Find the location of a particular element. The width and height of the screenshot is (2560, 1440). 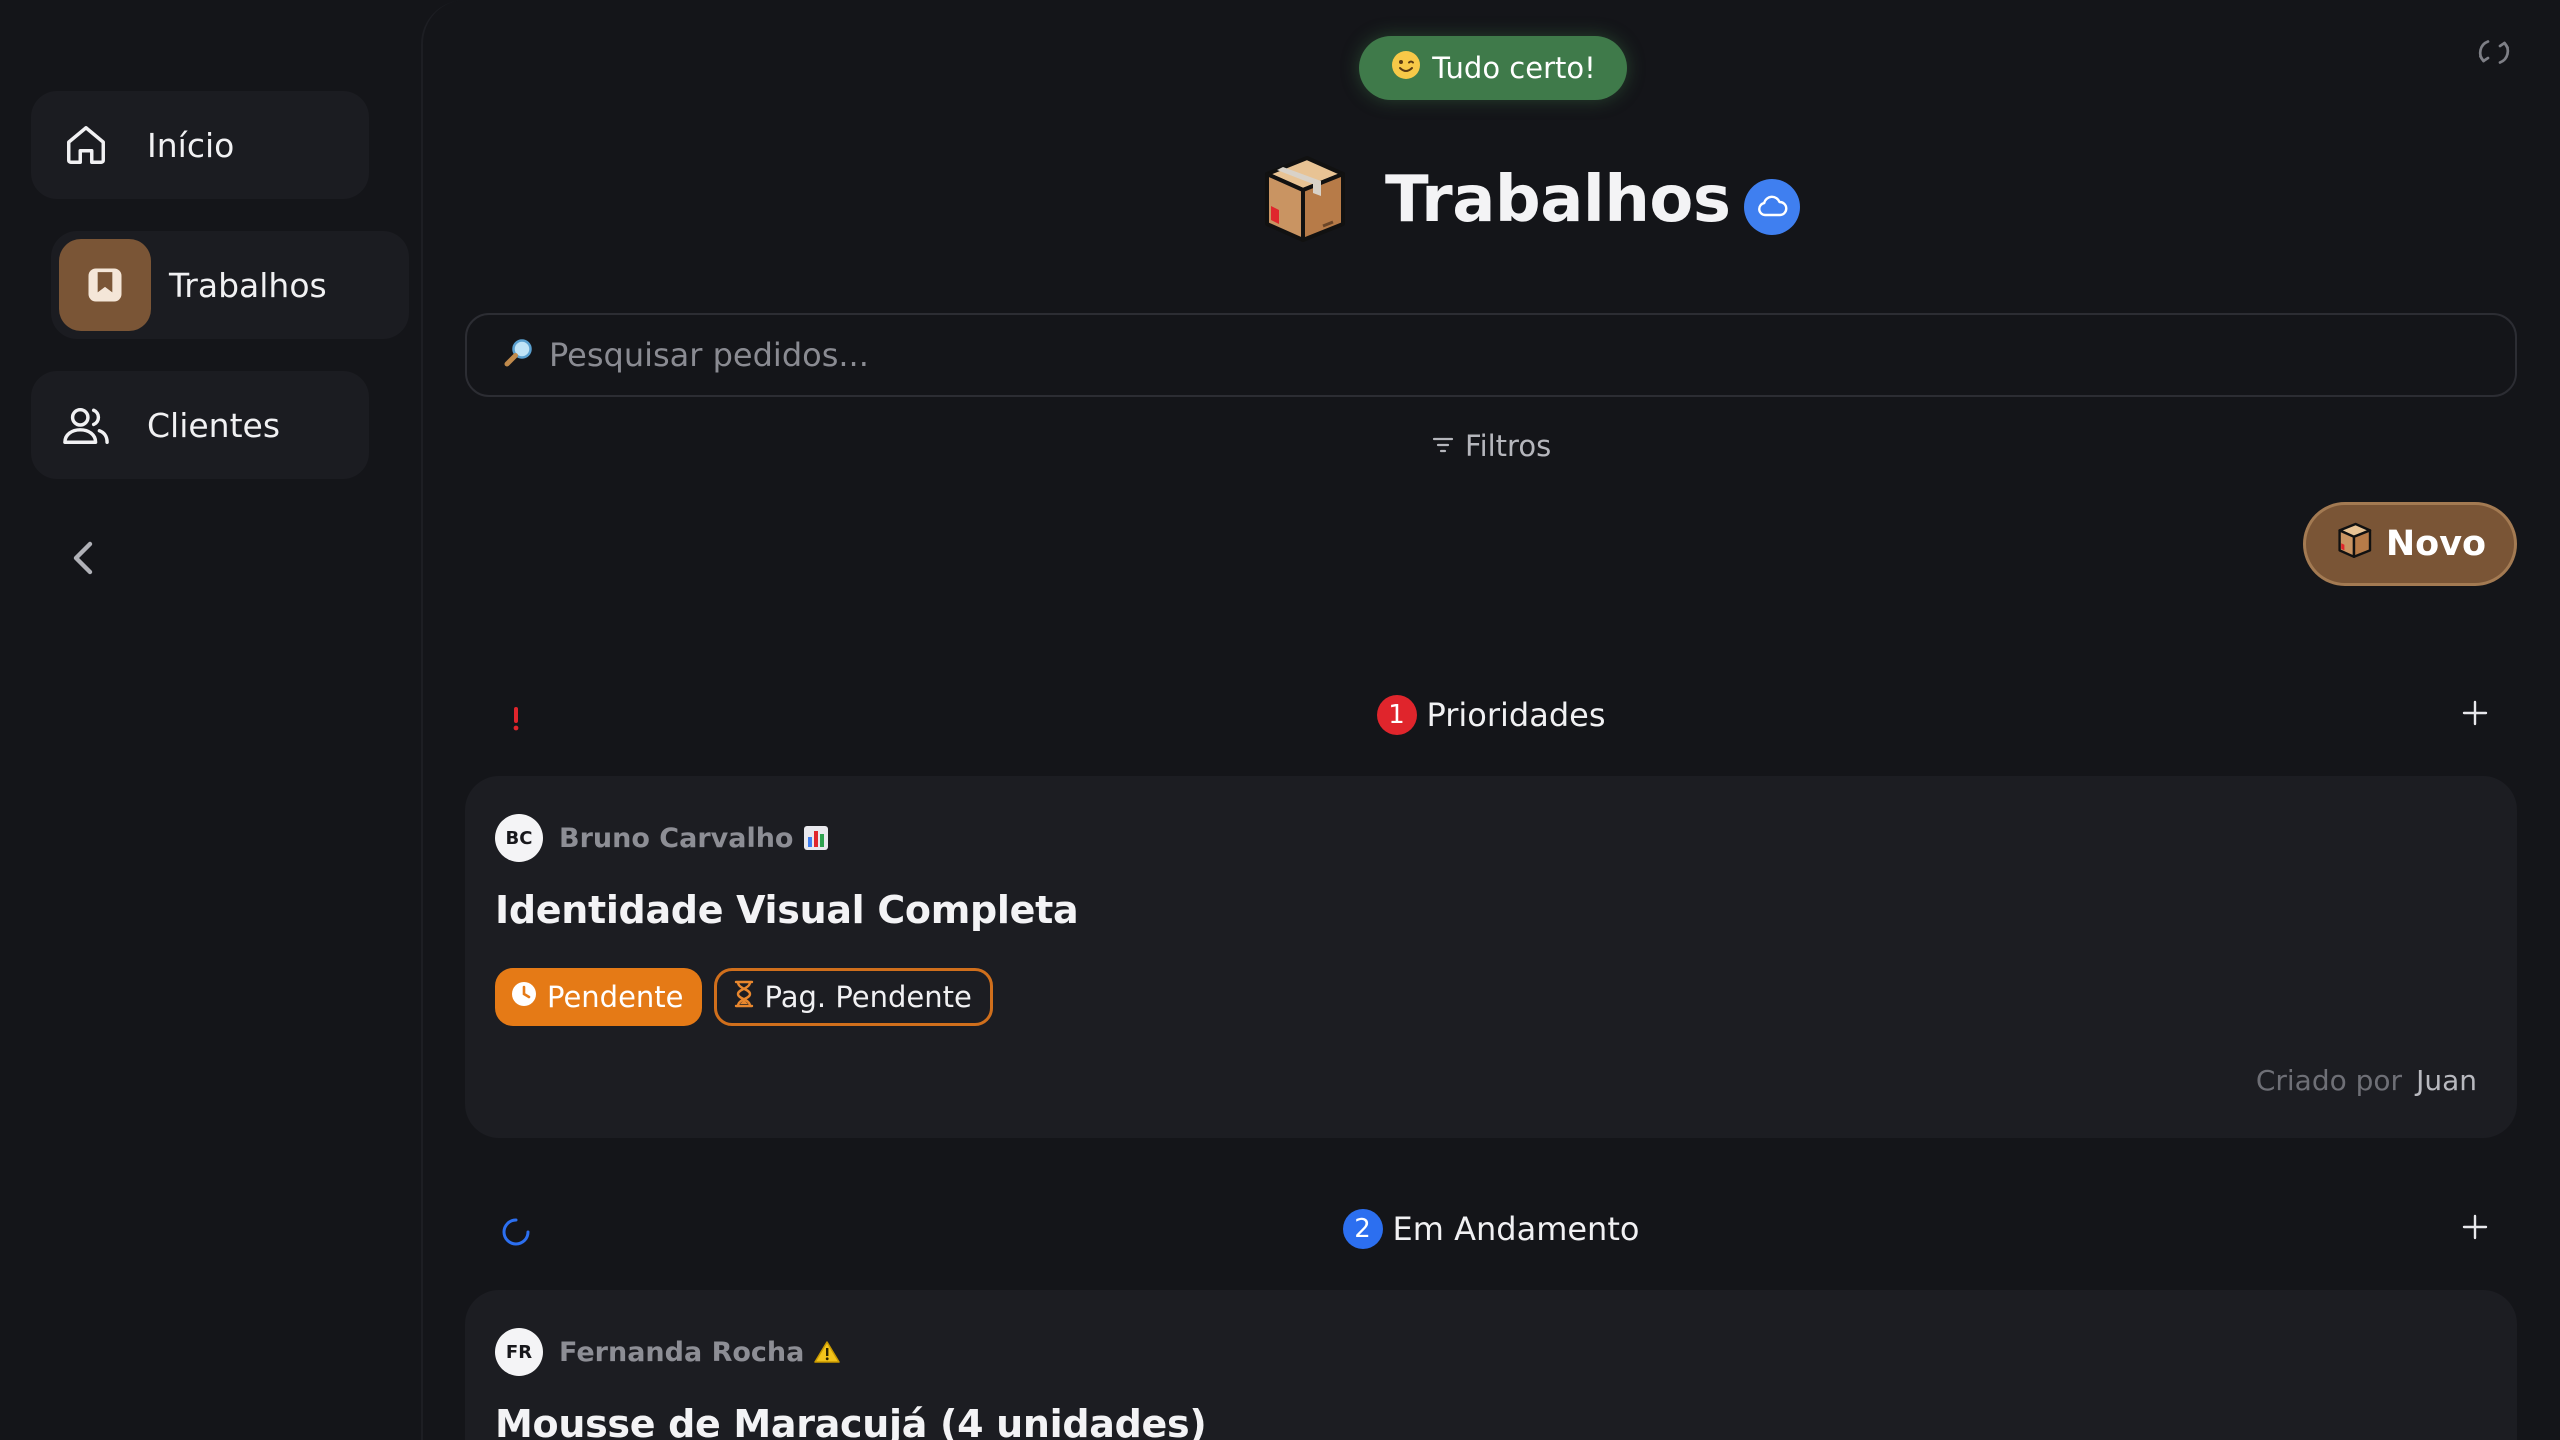

status-chip-pending: Pendente is located at coordinates (598, 997).